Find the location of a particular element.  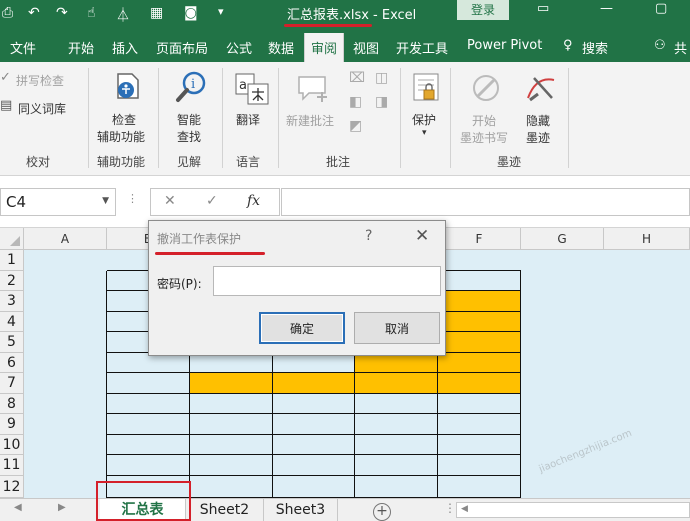

cell-f5 is located at coordinates (479, 342).